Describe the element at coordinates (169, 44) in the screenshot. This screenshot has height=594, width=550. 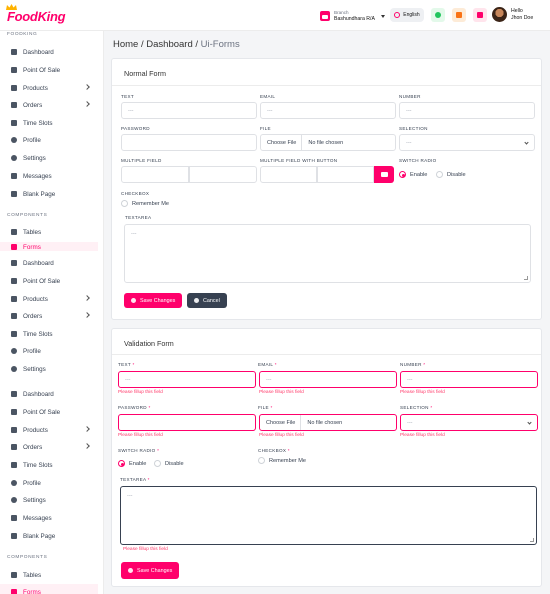
I see `breadcrumb-dashboard: Dashboard` at that location.